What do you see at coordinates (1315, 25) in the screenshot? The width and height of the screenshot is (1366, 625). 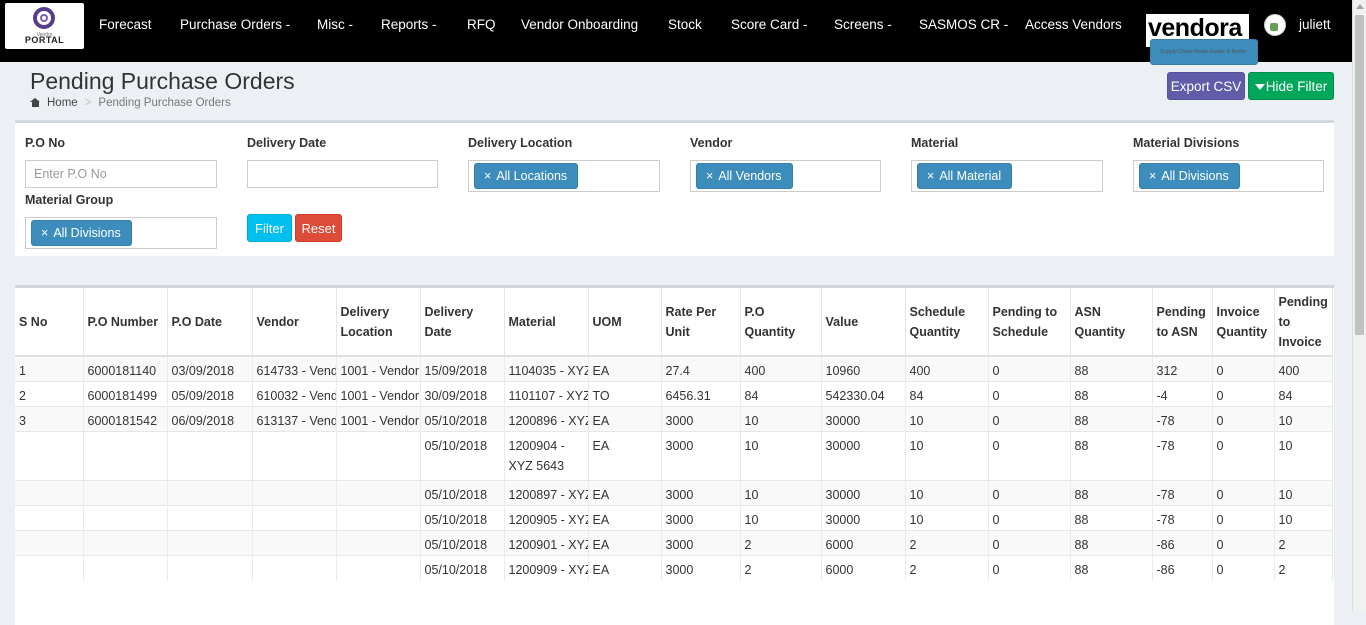 I see `user-name: juliett` at bounding box center [1315, 25].